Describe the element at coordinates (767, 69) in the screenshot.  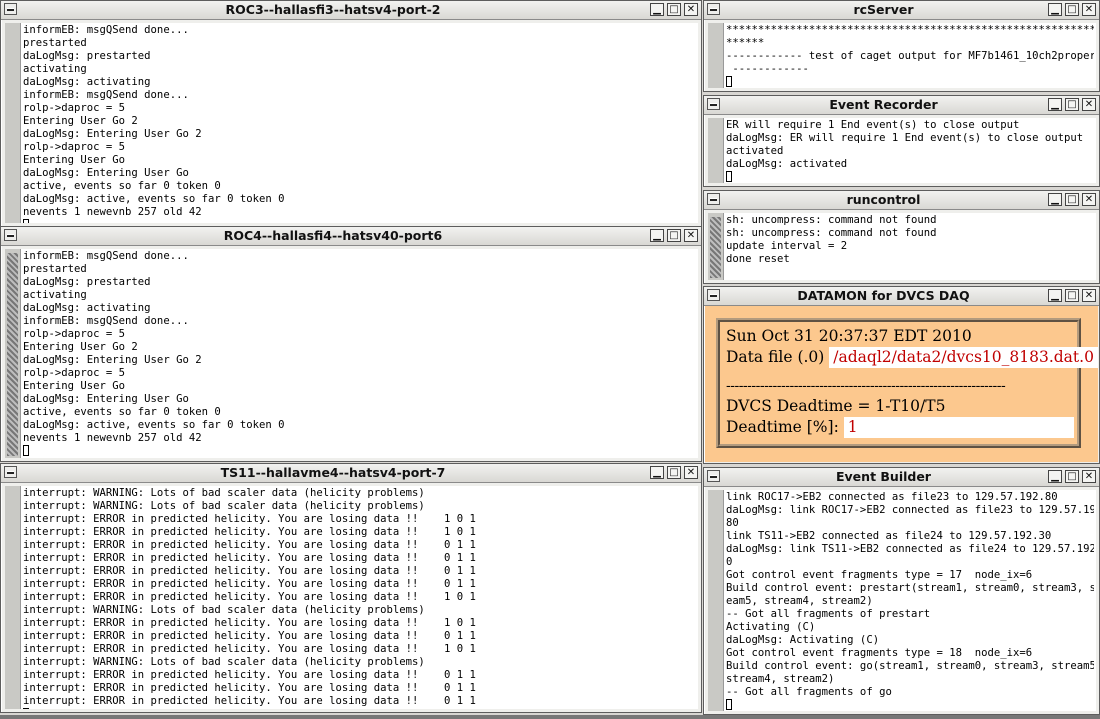
I see `output-line: ------------` at that location.